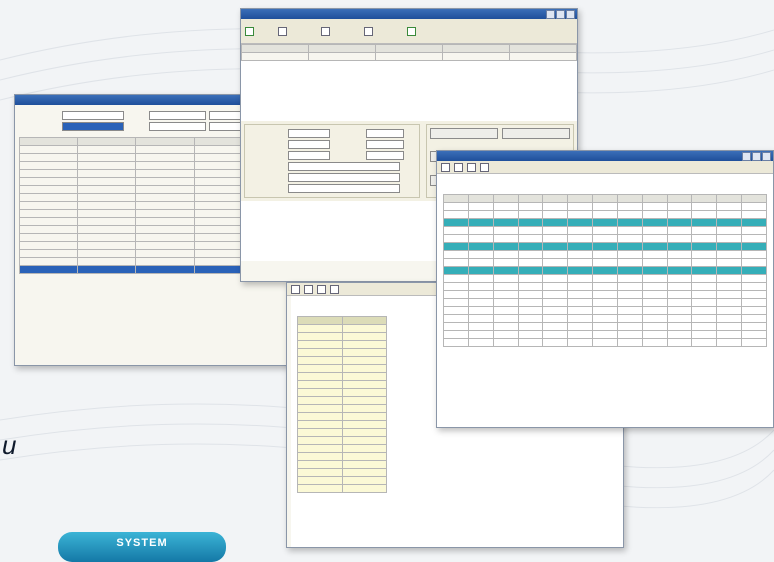 This screenshot has height=562, width=774. What do you see at coordinates (249, 31) in the screenshot?
I see `save-icon` at bounding box center [249, 31].